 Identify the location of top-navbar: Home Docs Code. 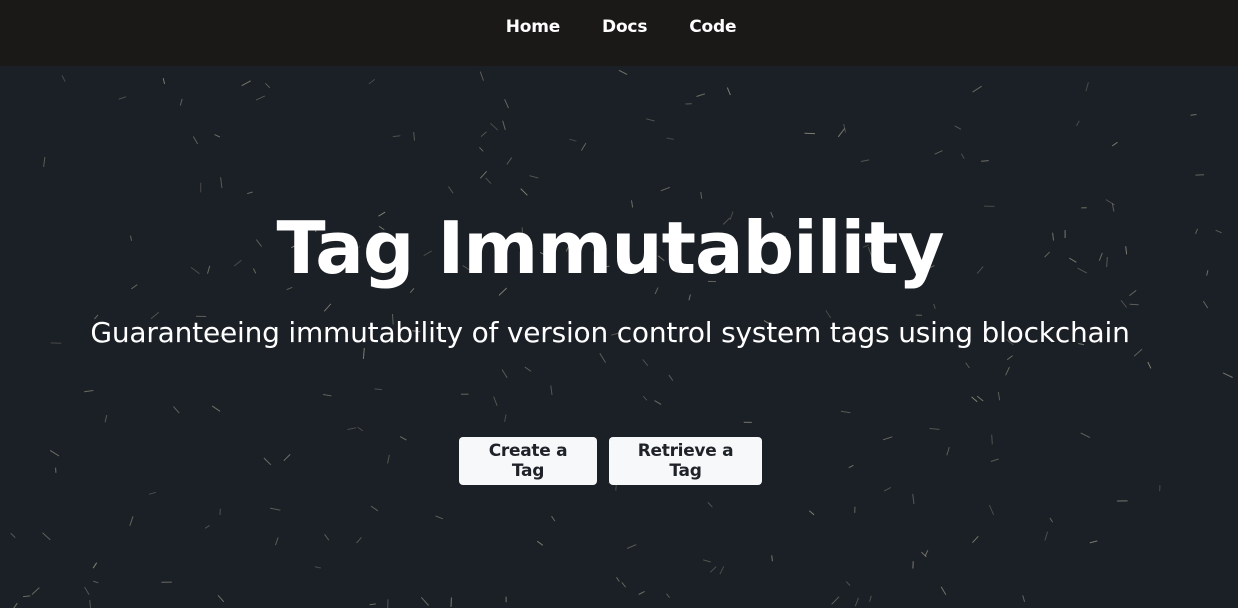
(619, 33).